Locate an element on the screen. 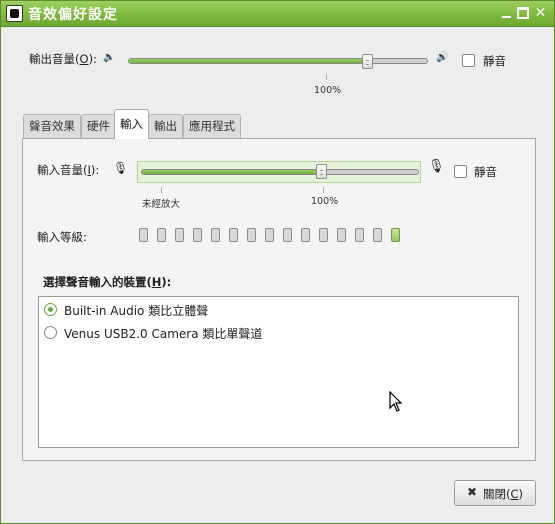 This screenshot has height=524, width=555. input-mute-checkbox is located at coordinates (460, 171).